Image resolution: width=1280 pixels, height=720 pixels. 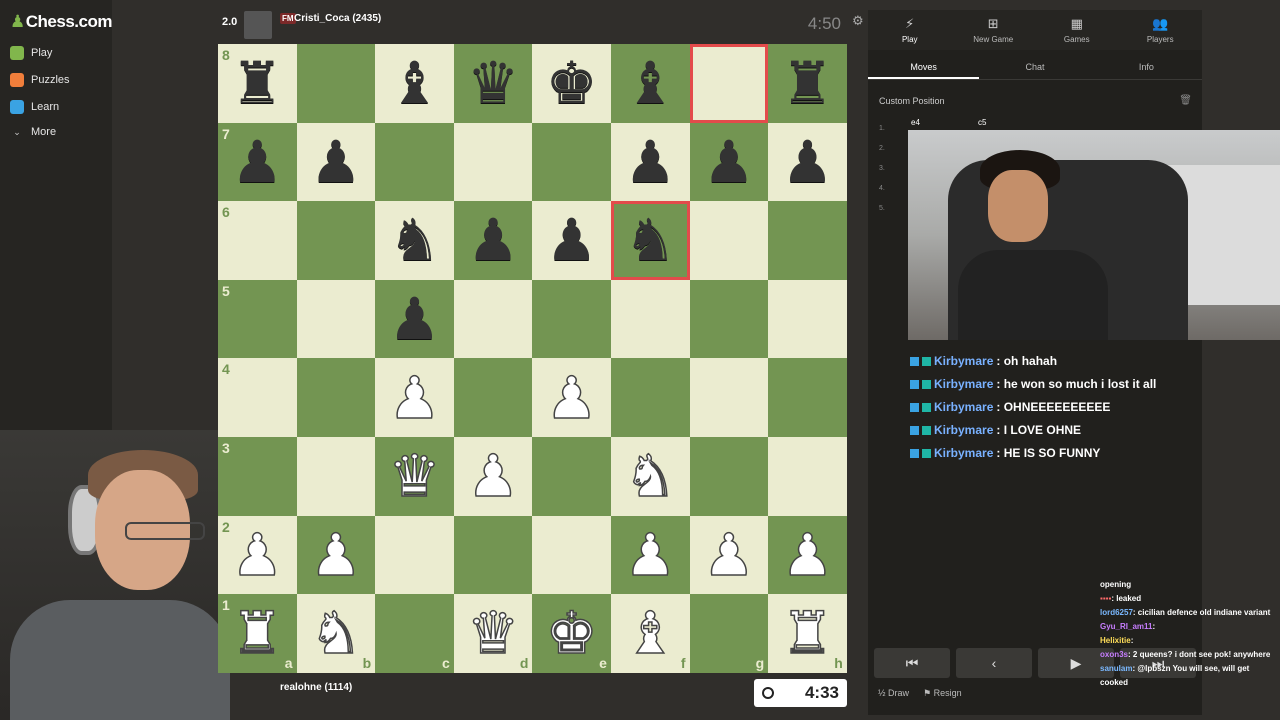 What do you see at coordinates (336, 319) in the screenshot?
I see `square-b5` at bounding box center [336, 319].